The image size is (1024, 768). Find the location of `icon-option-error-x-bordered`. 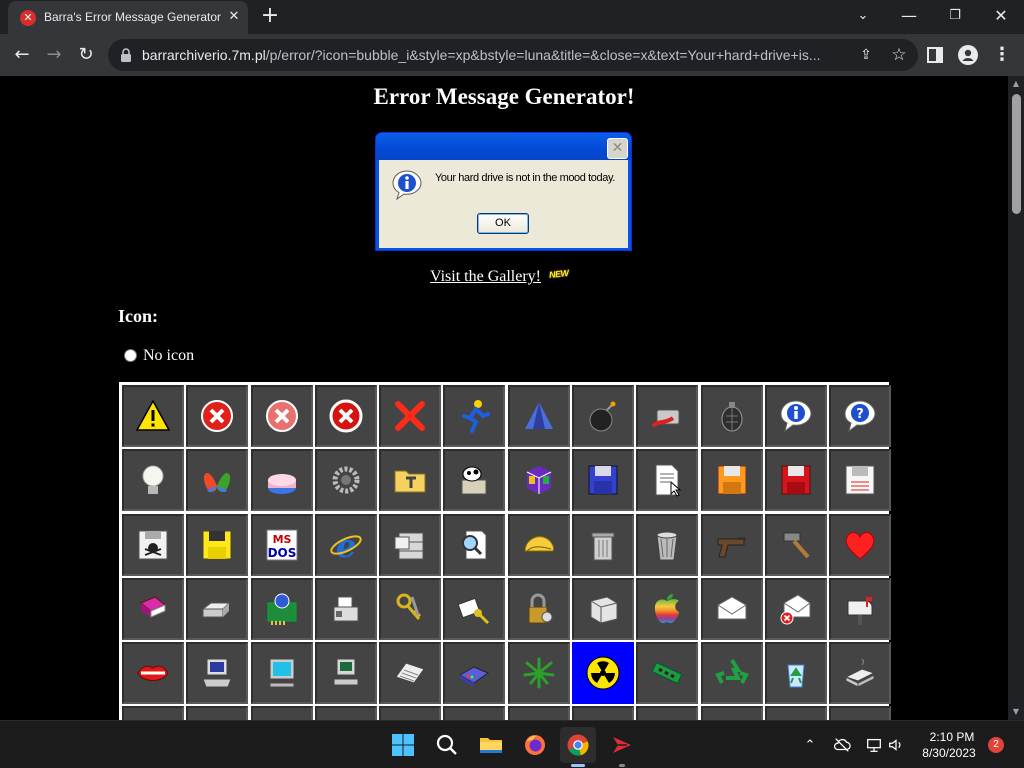

icon-option-error-x-bordered is located at coordinates (345, 416).